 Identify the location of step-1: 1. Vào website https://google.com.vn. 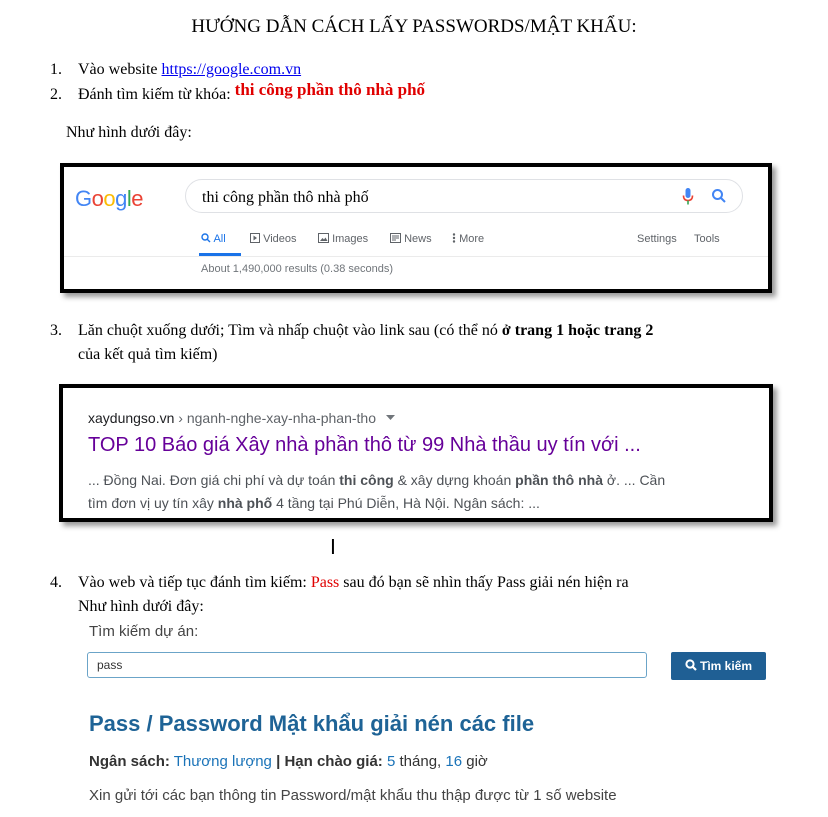
(175, 70).